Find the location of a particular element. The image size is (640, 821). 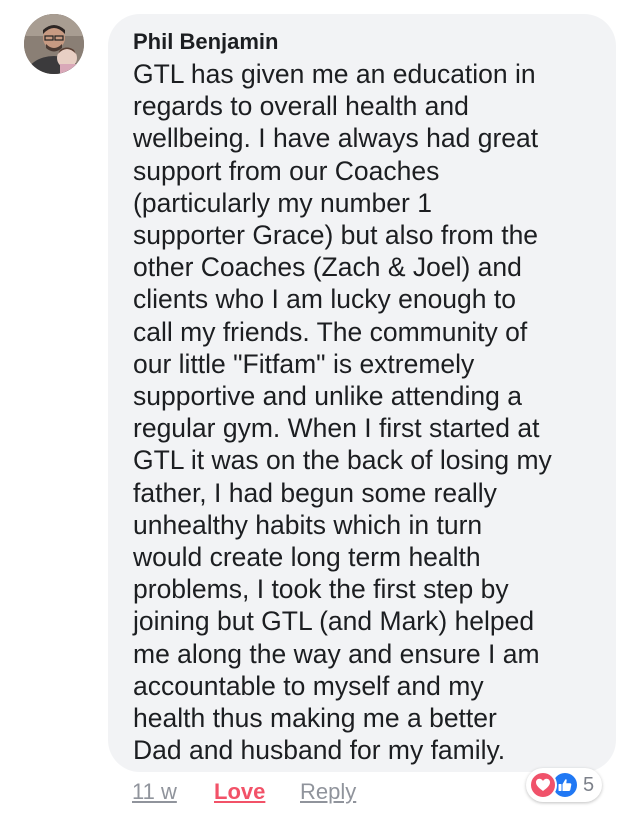

love-button: Love is located at coordinates (239, 792).